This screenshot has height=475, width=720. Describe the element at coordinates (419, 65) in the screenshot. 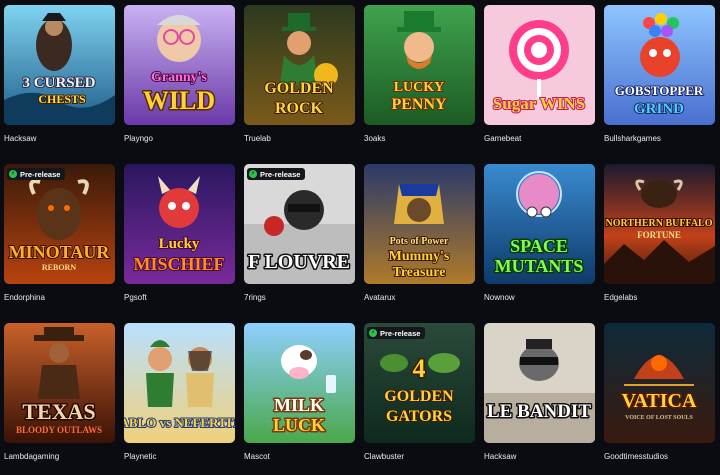

I see `game-thumbnail: LUCKY PENNY` at that location.